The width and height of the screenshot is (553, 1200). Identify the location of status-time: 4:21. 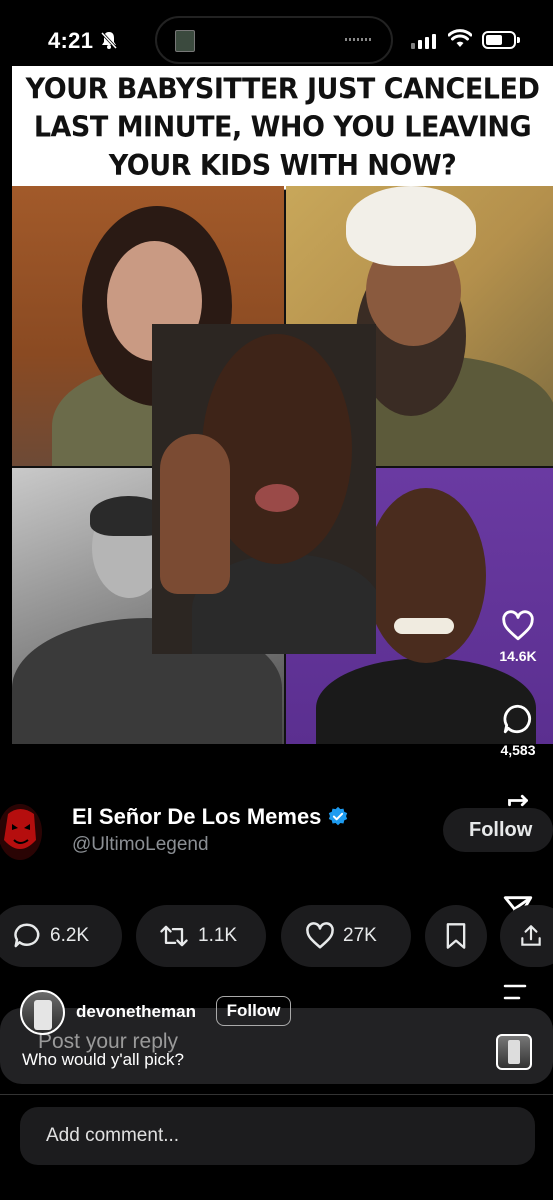
(71, 40).